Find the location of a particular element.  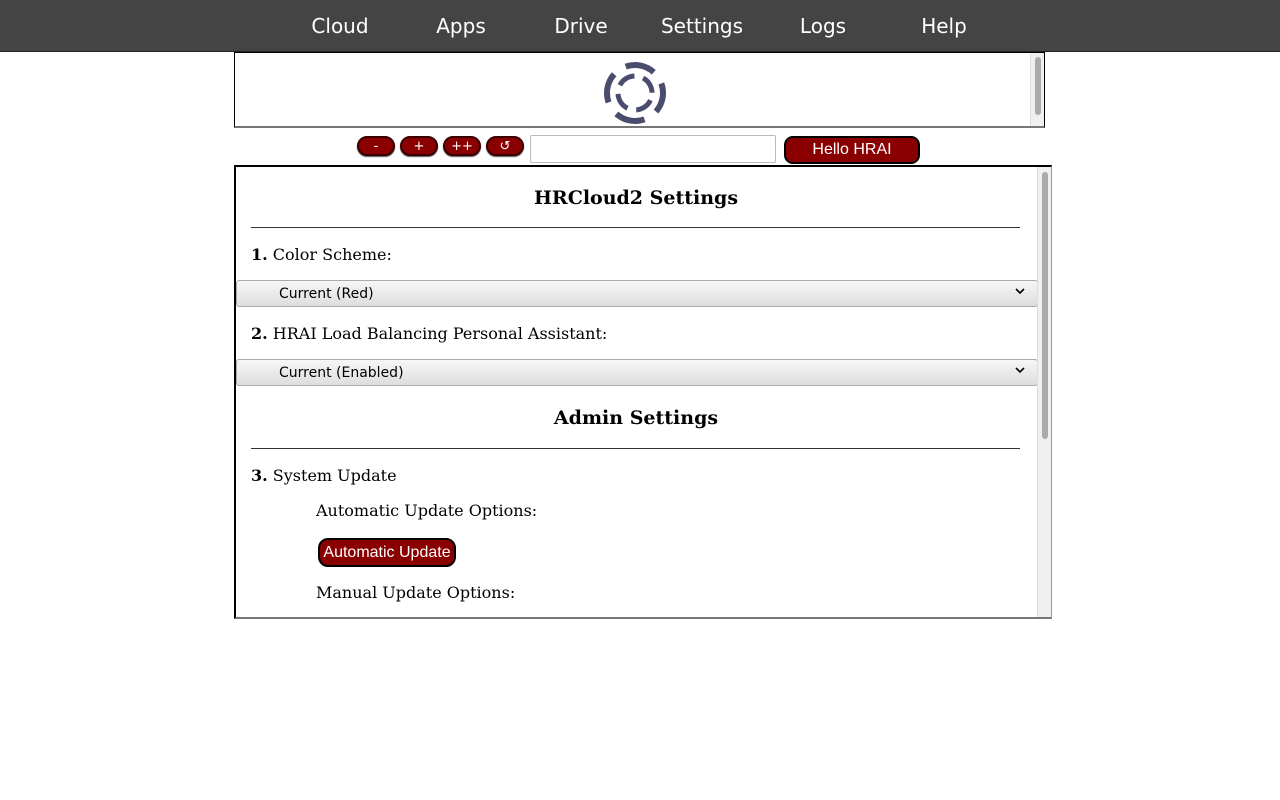

font-increase-more-button: ++ is located at coordinates (462, 146).